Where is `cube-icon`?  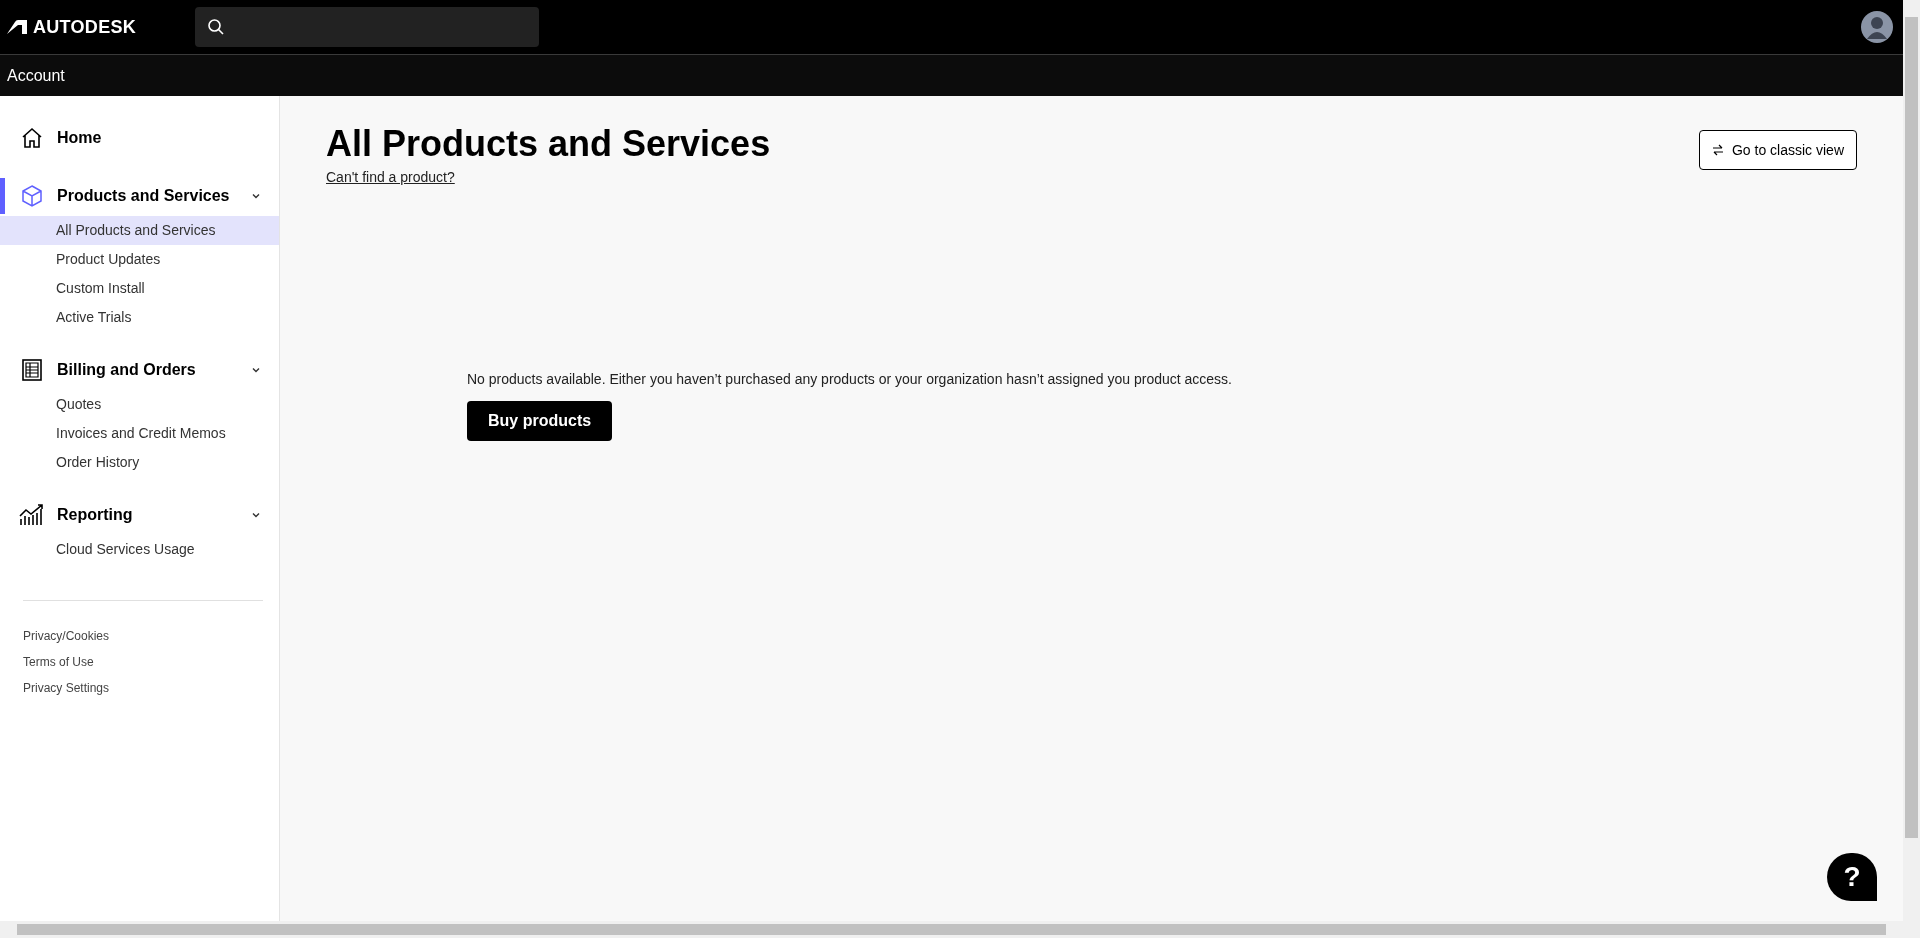 cube-icon is located at coordinates (32, 196).